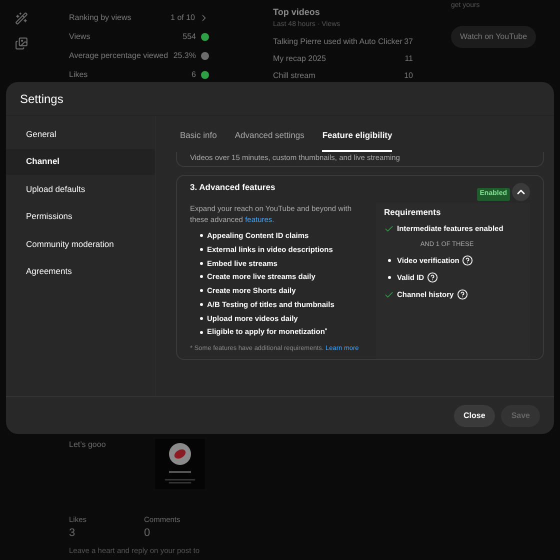  I want to click on video-views: 11, so click(408, 59).